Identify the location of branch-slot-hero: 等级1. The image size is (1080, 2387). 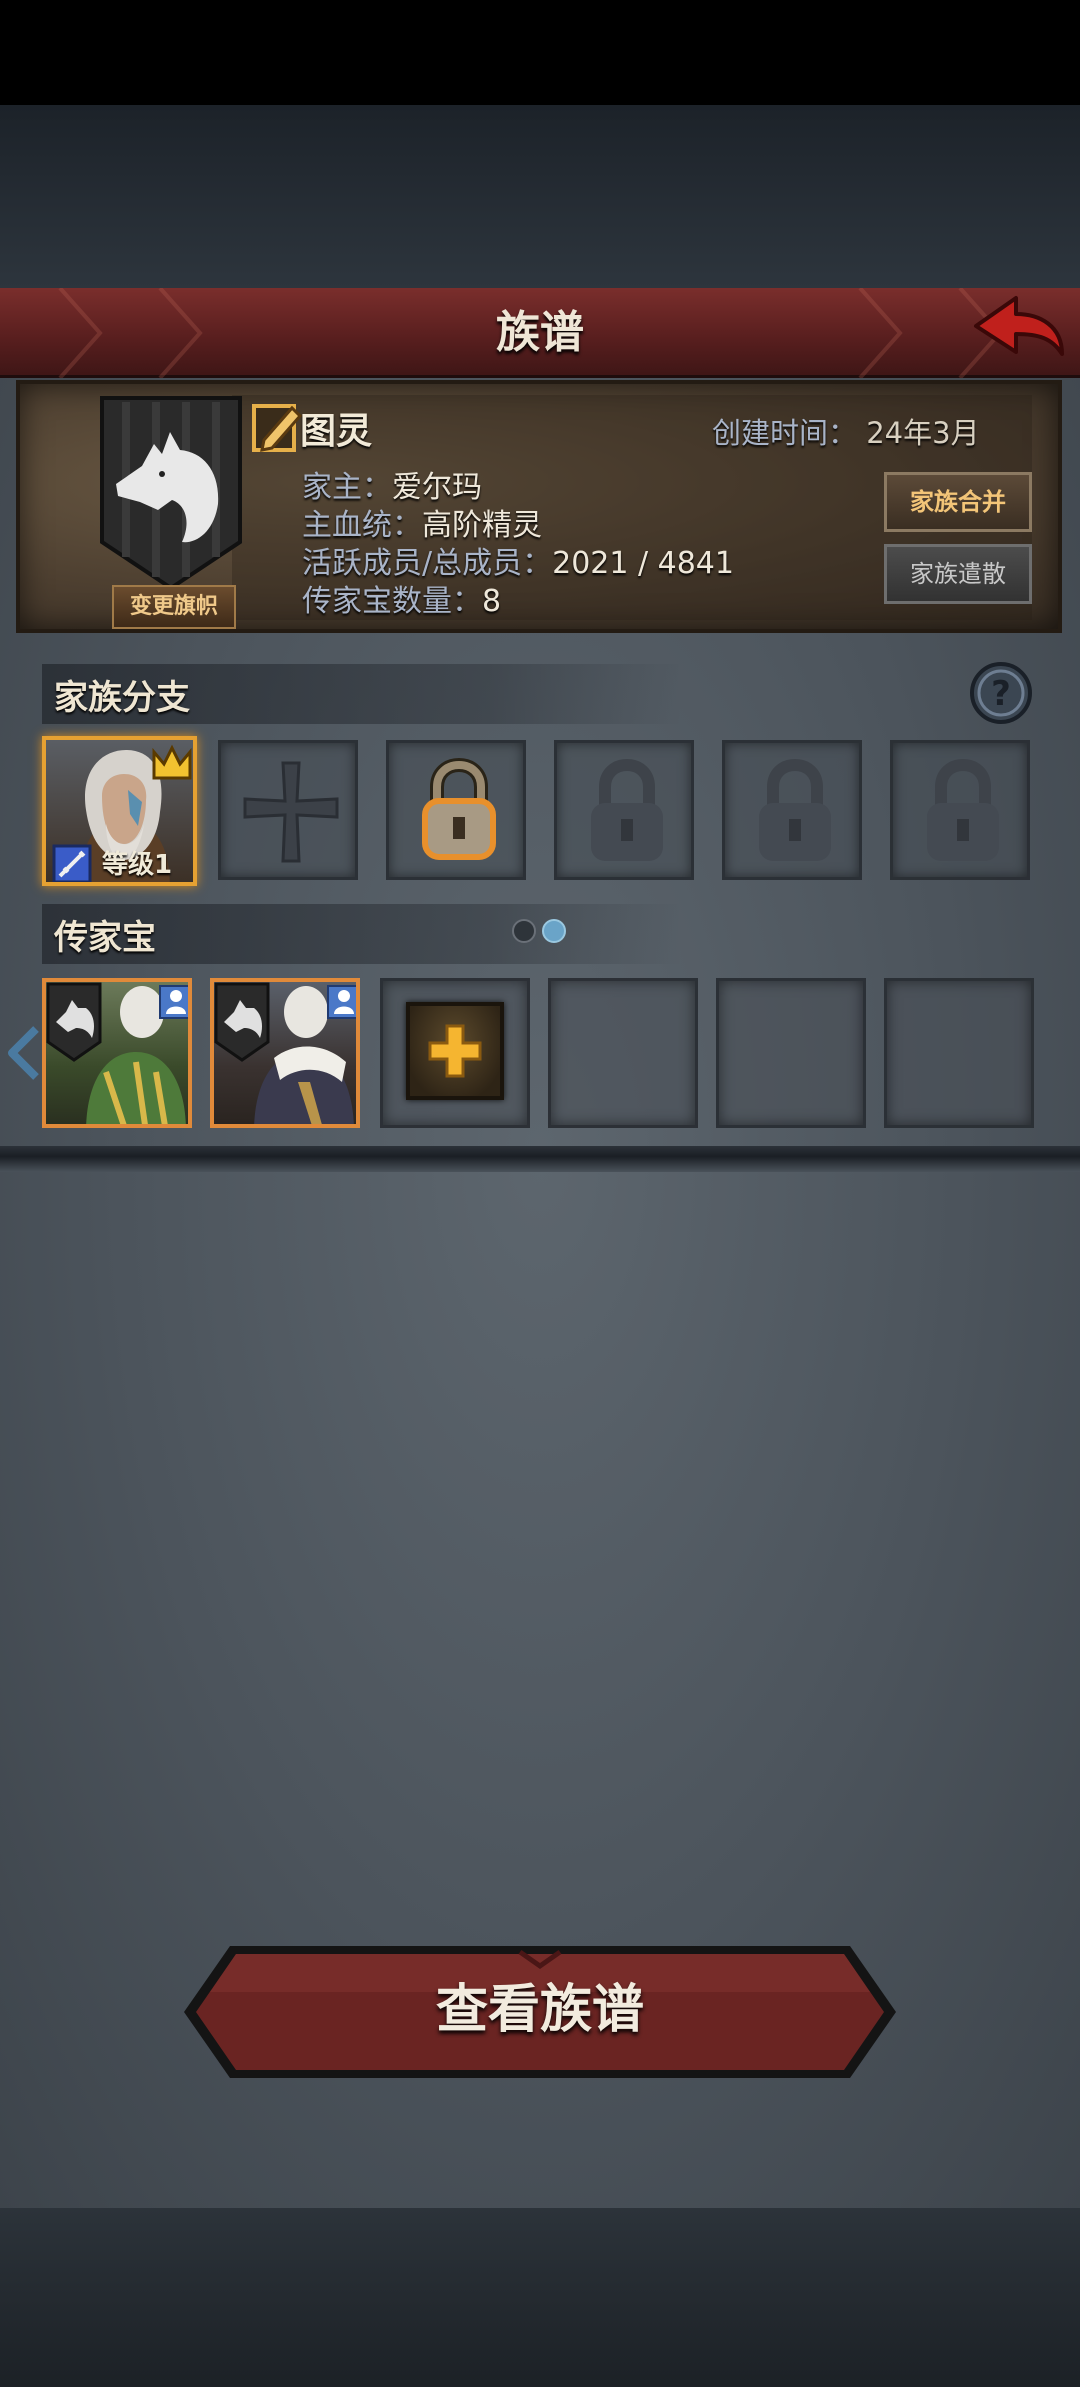
(119, 811).